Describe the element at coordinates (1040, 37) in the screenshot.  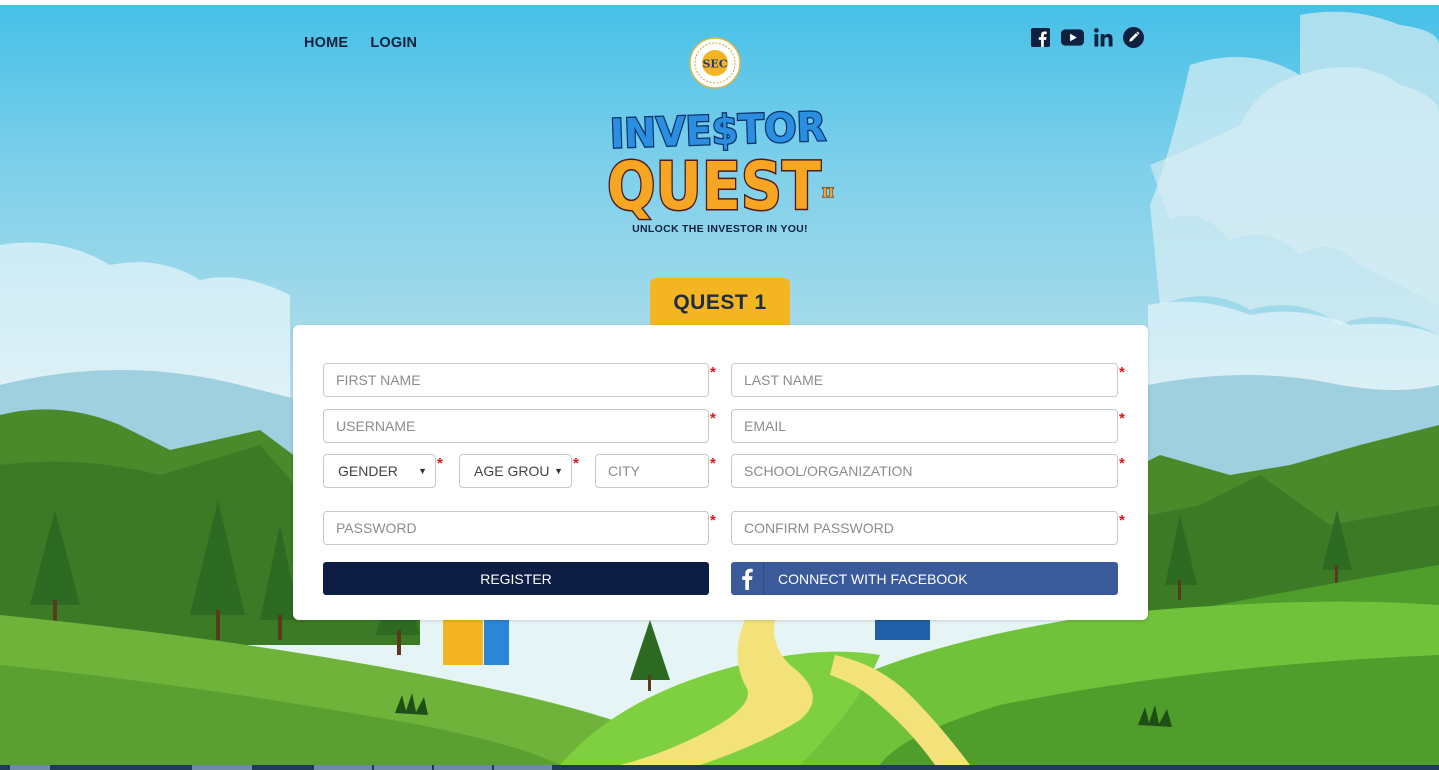
I see `facebook-icon` at that location.